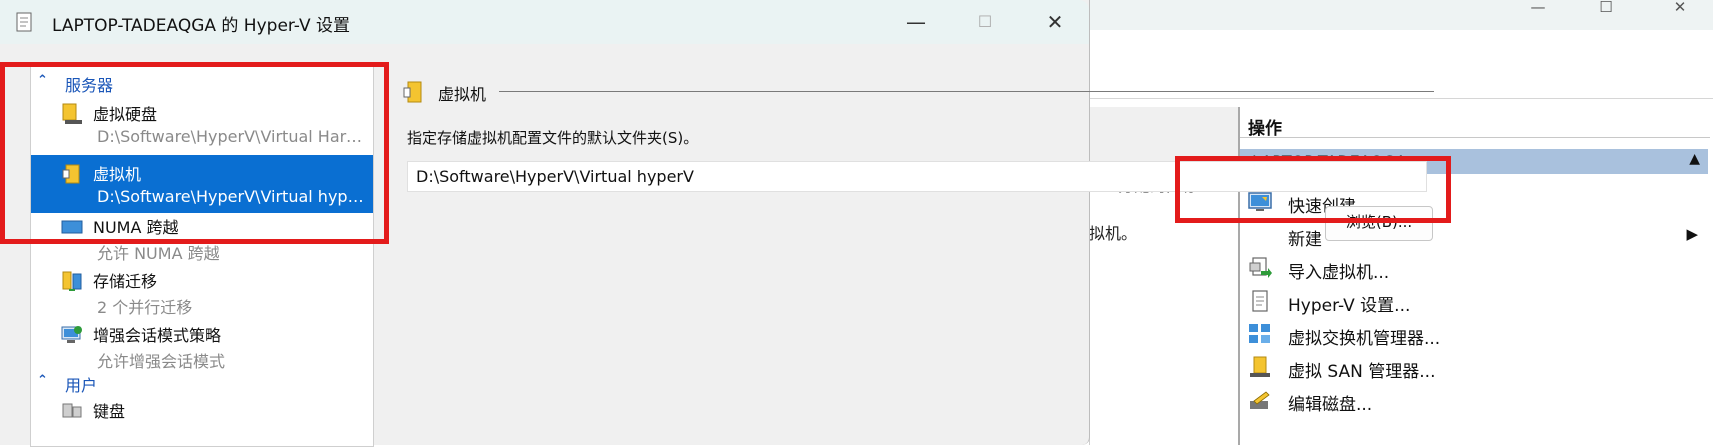  I want to click on edit-disk-icon, so click(1260, 400).